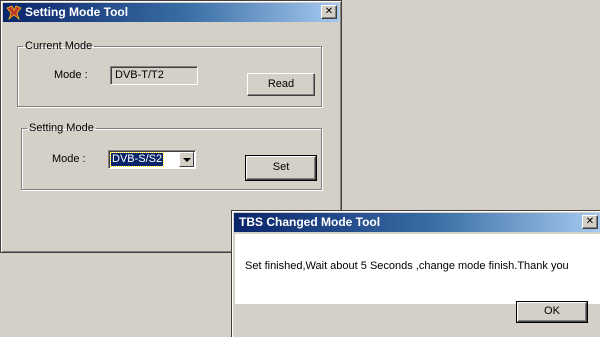  What do you see at coordinates (552, 312) in the screenshot?
I see `ok-button: OK` at bounding box center [552, 312].